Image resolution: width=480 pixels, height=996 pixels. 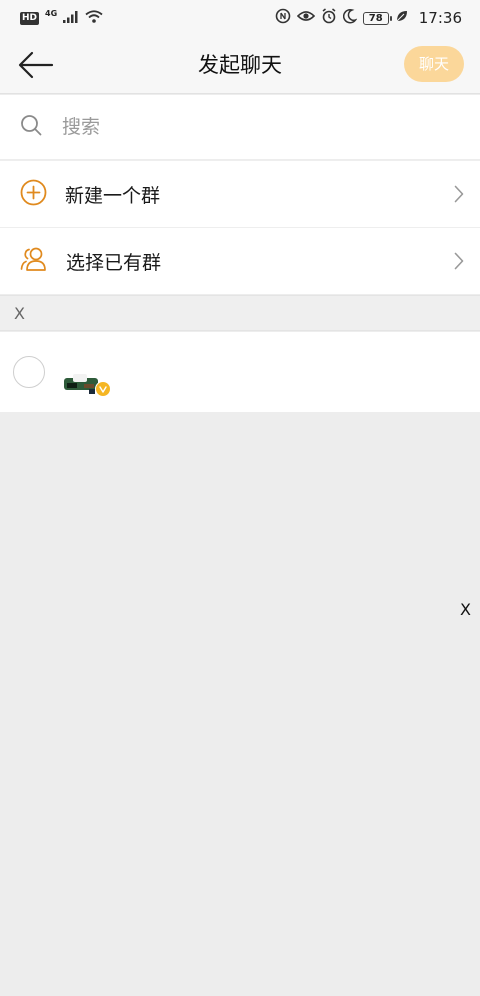 What do you see at coordinates (440, 18) in the screenshot?
I see `clock-time: 17:36` at bounding box center [440, 18].